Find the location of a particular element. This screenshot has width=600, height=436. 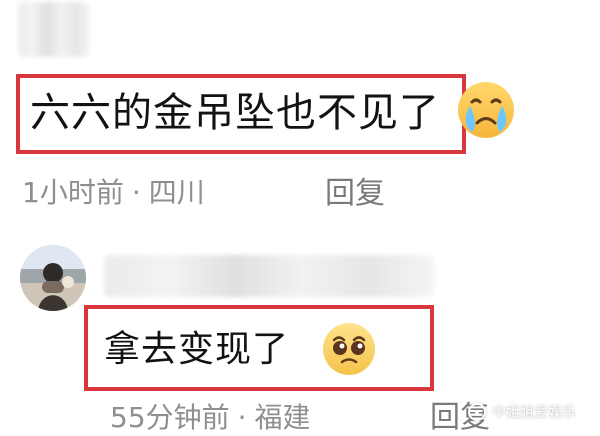

avatar is located at coordinates (53, 278).